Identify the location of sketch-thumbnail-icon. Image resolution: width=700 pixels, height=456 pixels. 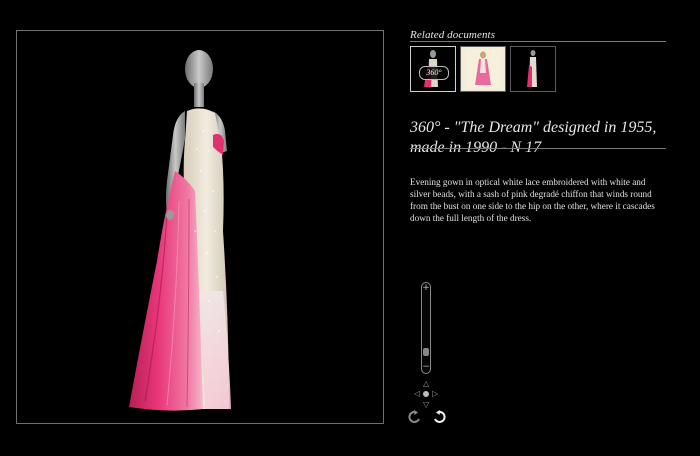
(483, 69).